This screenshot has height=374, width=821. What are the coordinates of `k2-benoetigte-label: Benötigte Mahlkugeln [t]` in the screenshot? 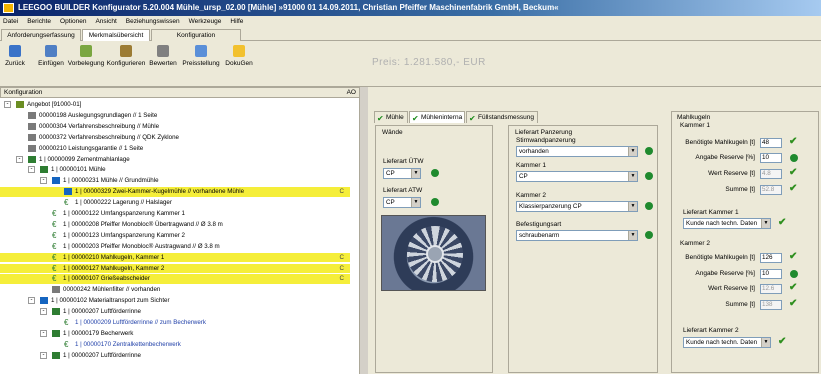 It's located at (720, 257).